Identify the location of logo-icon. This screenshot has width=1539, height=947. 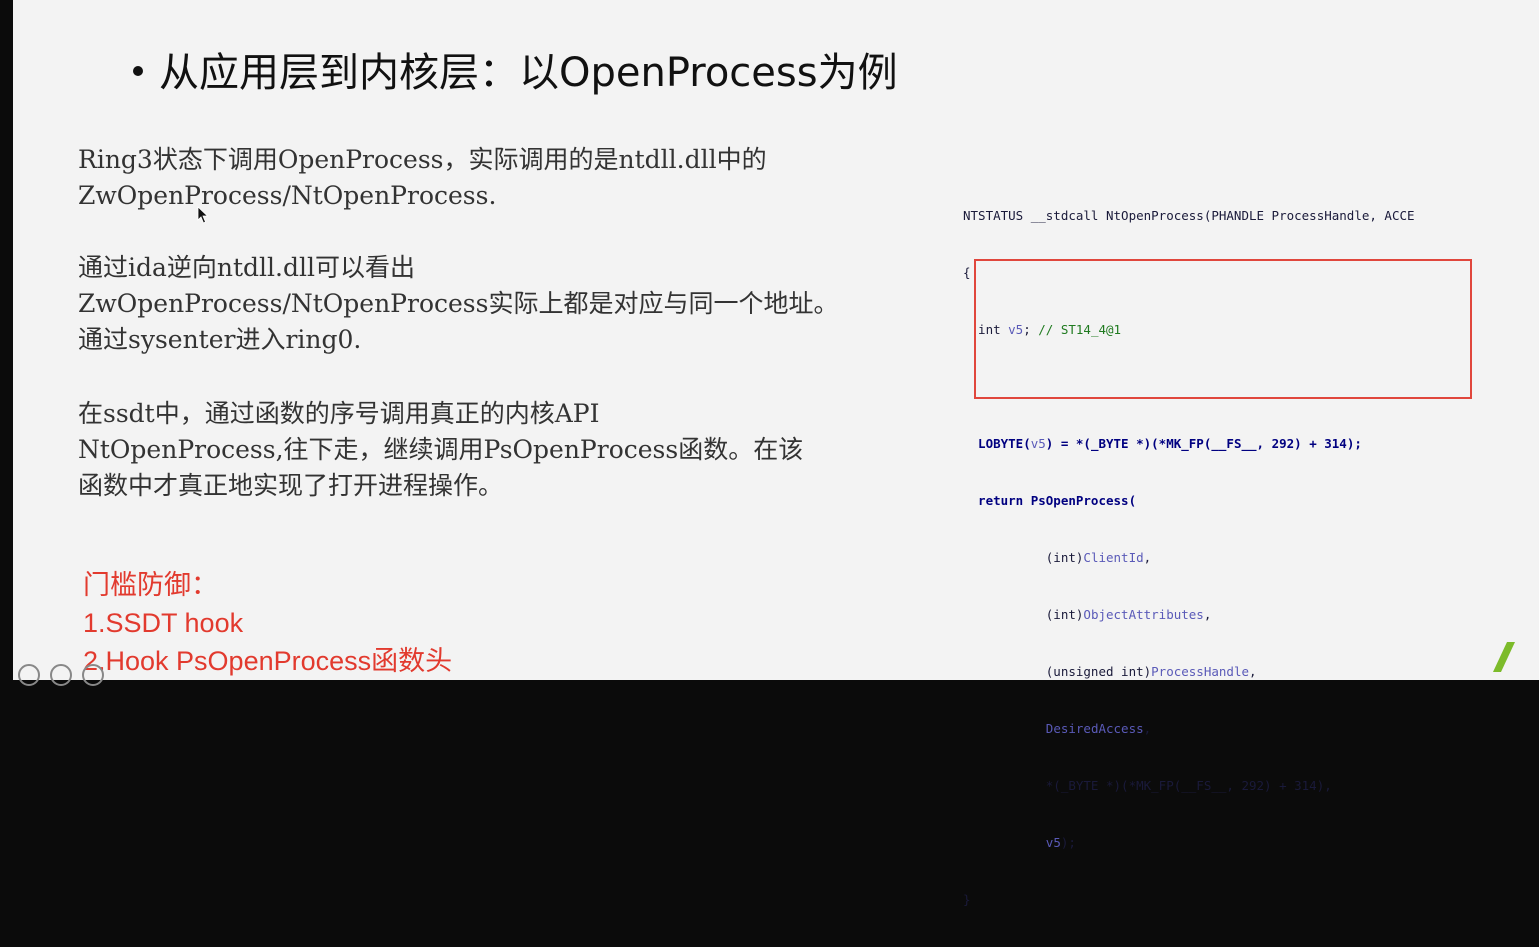
(1504, 657).